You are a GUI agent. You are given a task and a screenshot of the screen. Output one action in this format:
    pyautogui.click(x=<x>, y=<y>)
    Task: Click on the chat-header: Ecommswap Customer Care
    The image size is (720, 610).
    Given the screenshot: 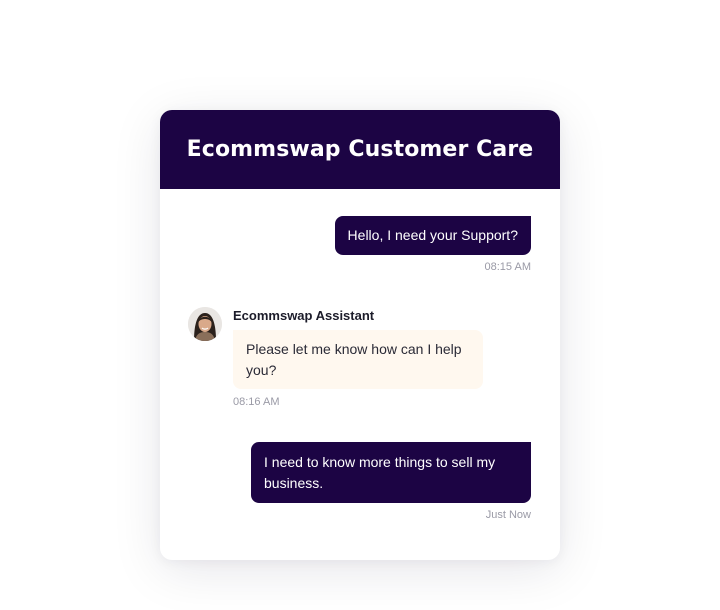 What is the action you would take?
    pyautogui.click(x=360, y=149)
    